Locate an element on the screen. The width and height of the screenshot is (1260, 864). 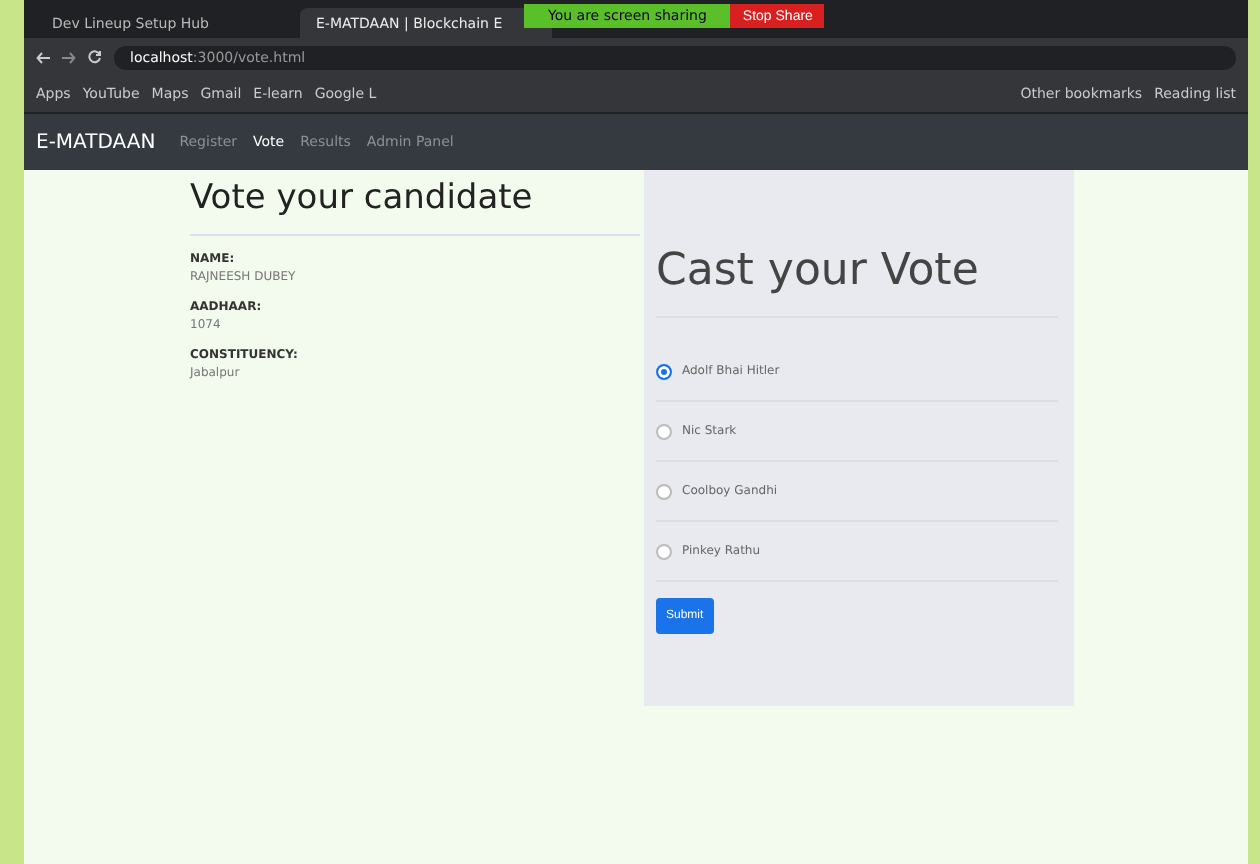
brand-logo: E-MATDAAN is located at coordinates (96, 142).